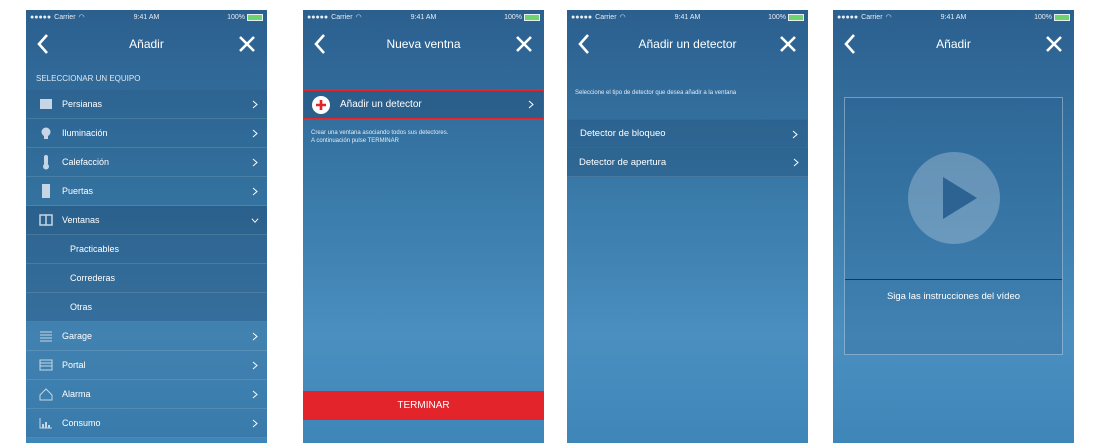  What do you see at coordinates (82, 104) in the screenshot?
I see `menu-item-label: Persianas` at bounding box center [82, 104].